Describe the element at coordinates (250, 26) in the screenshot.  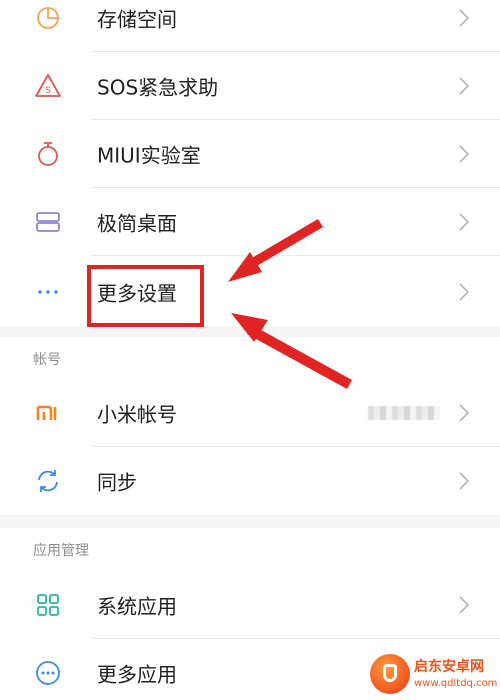
I see `settings-item-storage: 存储空间` at that location.